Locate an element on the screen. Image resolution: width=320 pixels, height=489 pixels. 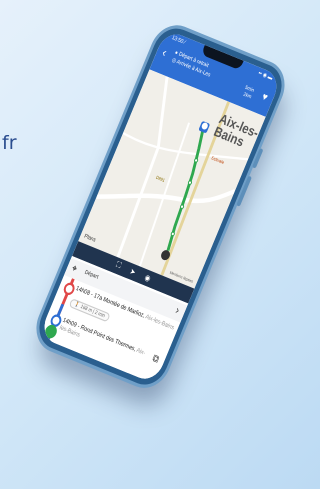
locate-icon: ➤ is located at coordinates (132, 272).